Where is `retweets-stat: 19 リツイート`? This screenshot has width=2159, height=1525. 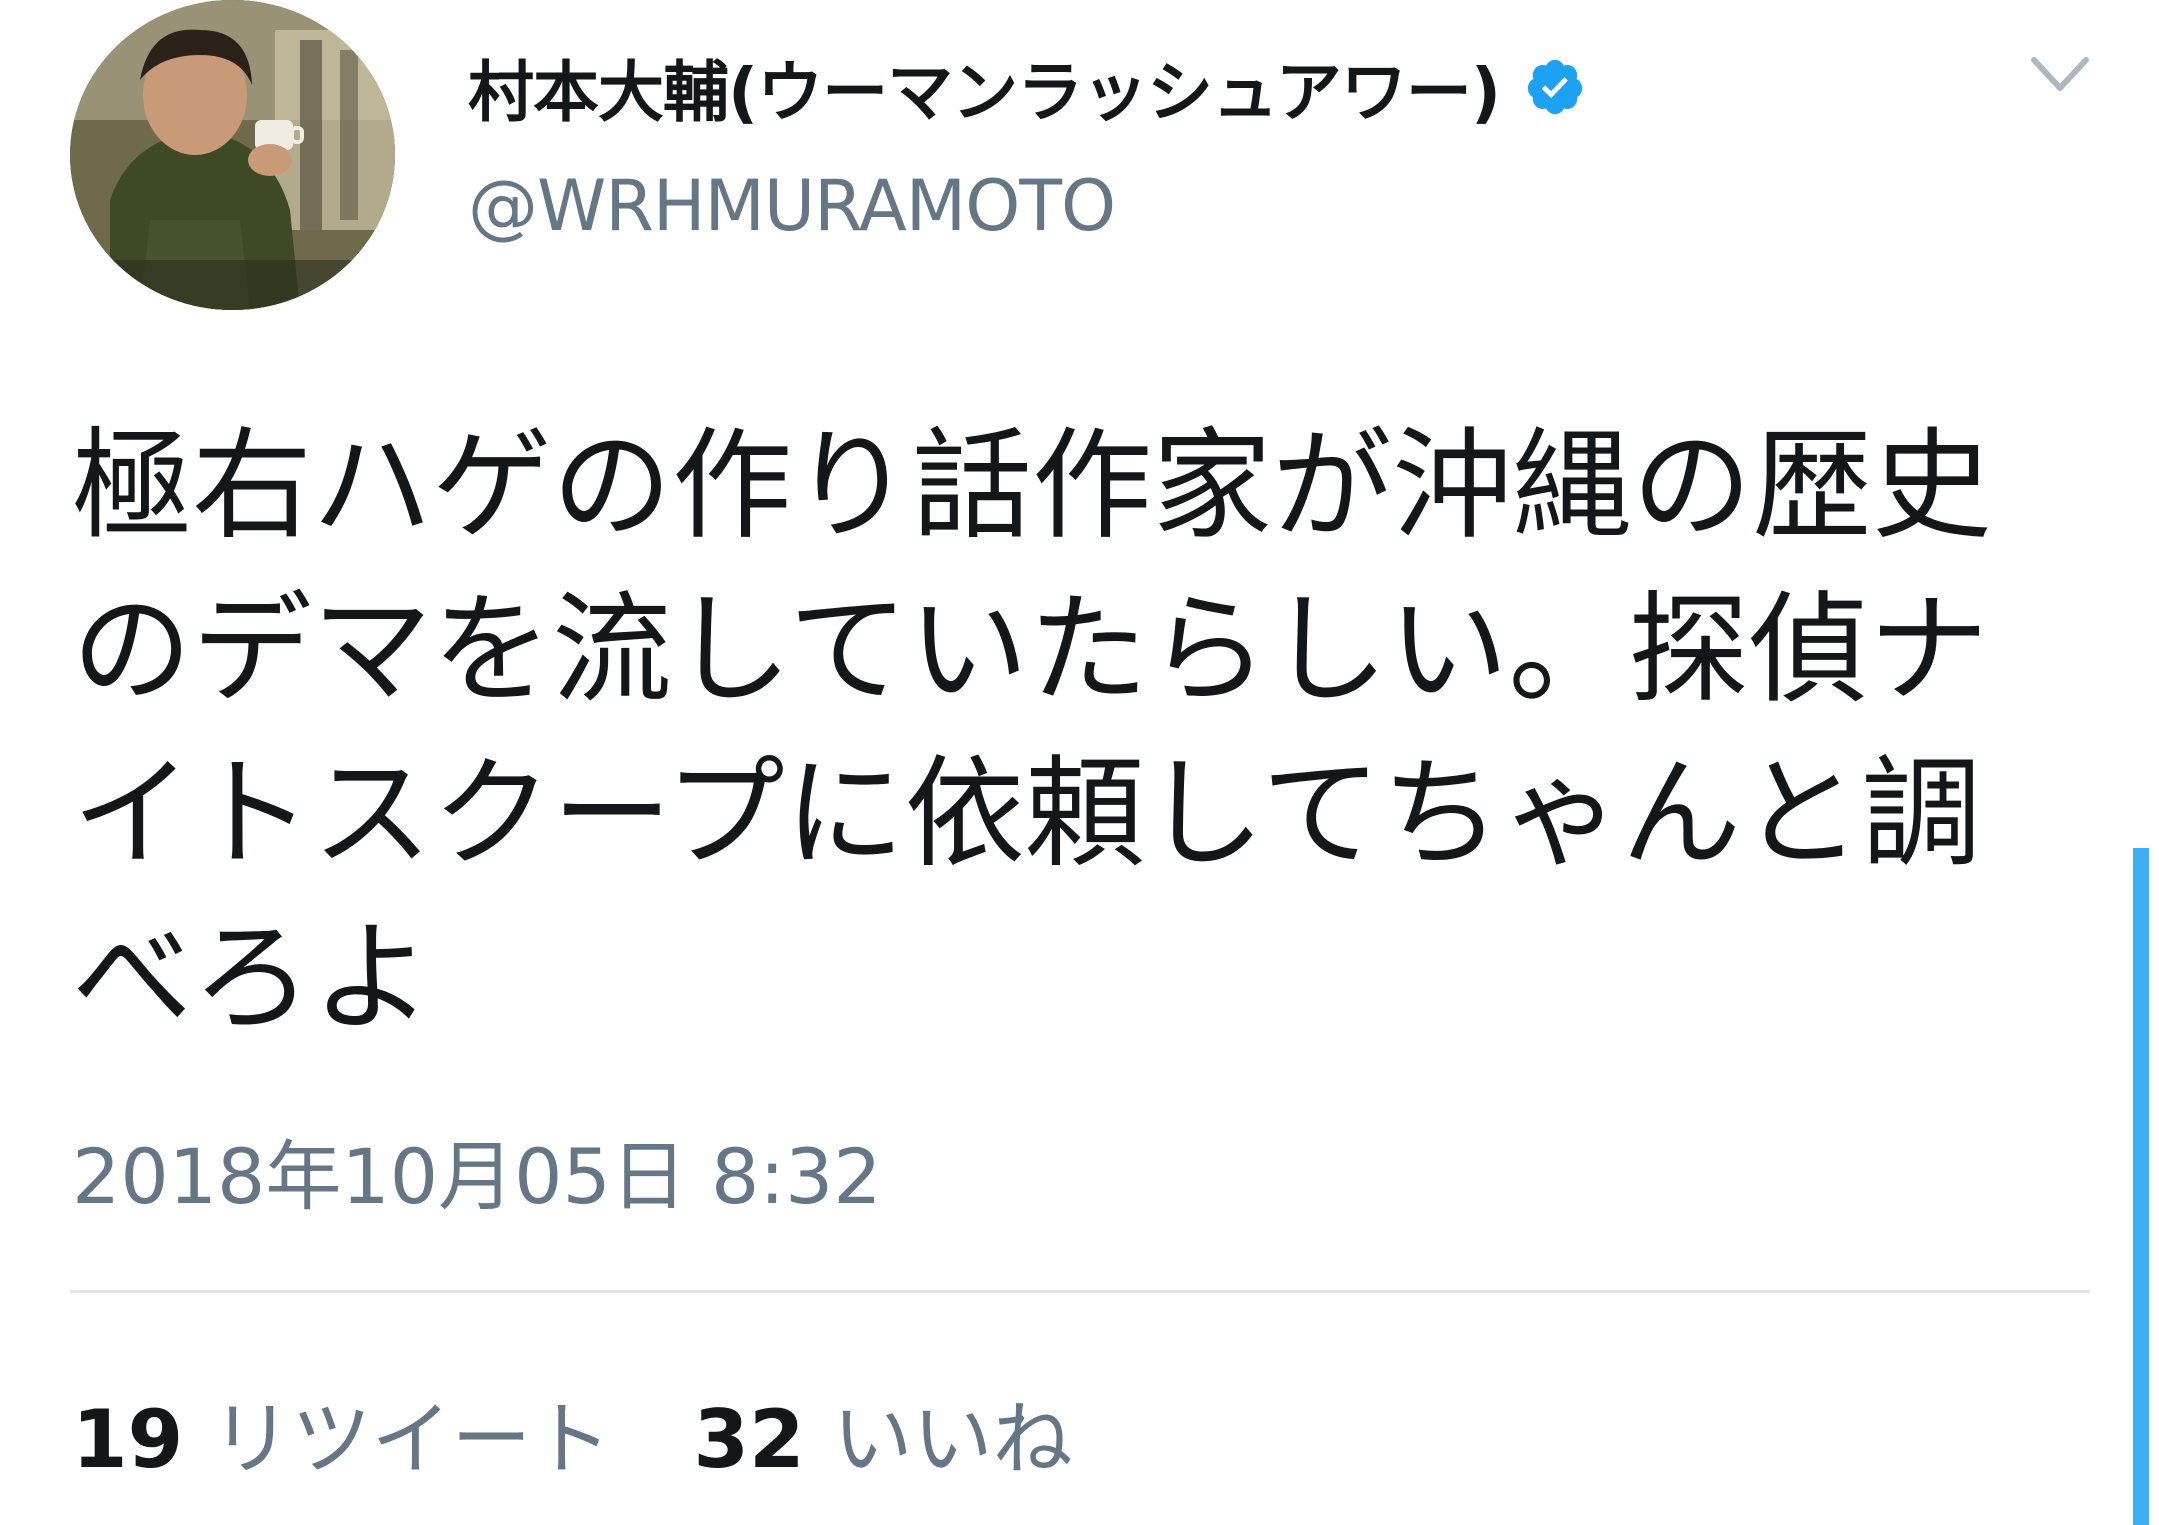
retweets-stat: 19 リツイート is located at coordinates (341, 1433).